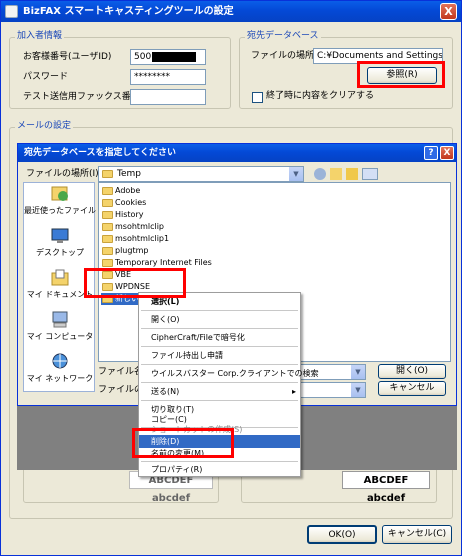  I want to click on list-item: msohtmlclip, so click(132, 227).